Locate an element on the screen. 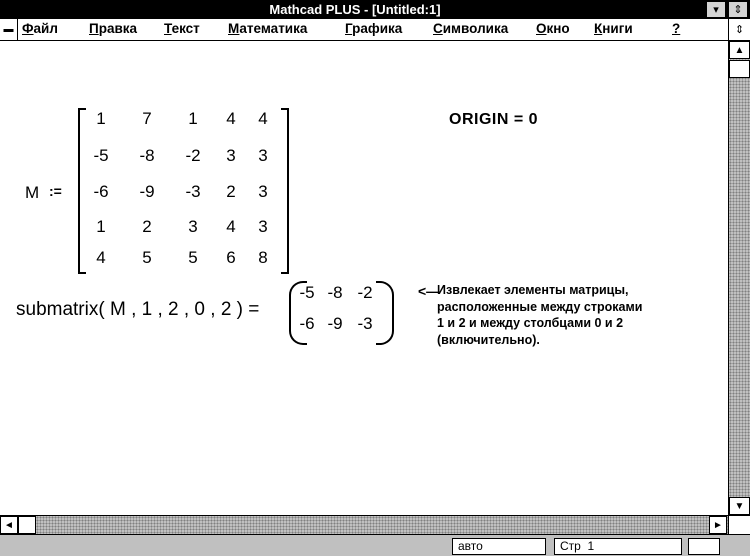  submatrix-expression: submatrix( M , 1 , 2 , 0 , 2 ) = is located at coordinates (137, 310).